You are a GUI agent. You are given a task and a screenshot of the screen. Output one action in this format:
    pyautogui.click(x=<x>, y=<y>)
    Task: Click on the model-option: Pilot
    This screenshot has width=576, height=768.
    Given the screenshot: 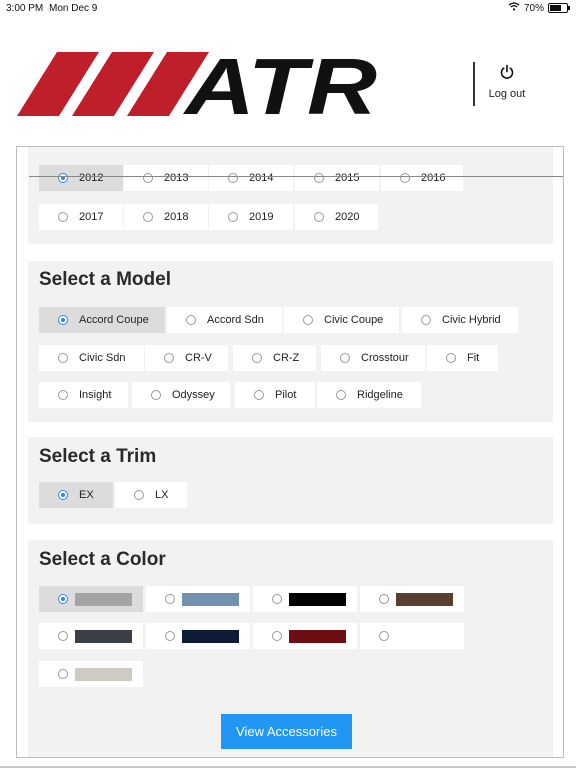 What is the action you would take?
    pyautogui.click(x=275, y=395)
    